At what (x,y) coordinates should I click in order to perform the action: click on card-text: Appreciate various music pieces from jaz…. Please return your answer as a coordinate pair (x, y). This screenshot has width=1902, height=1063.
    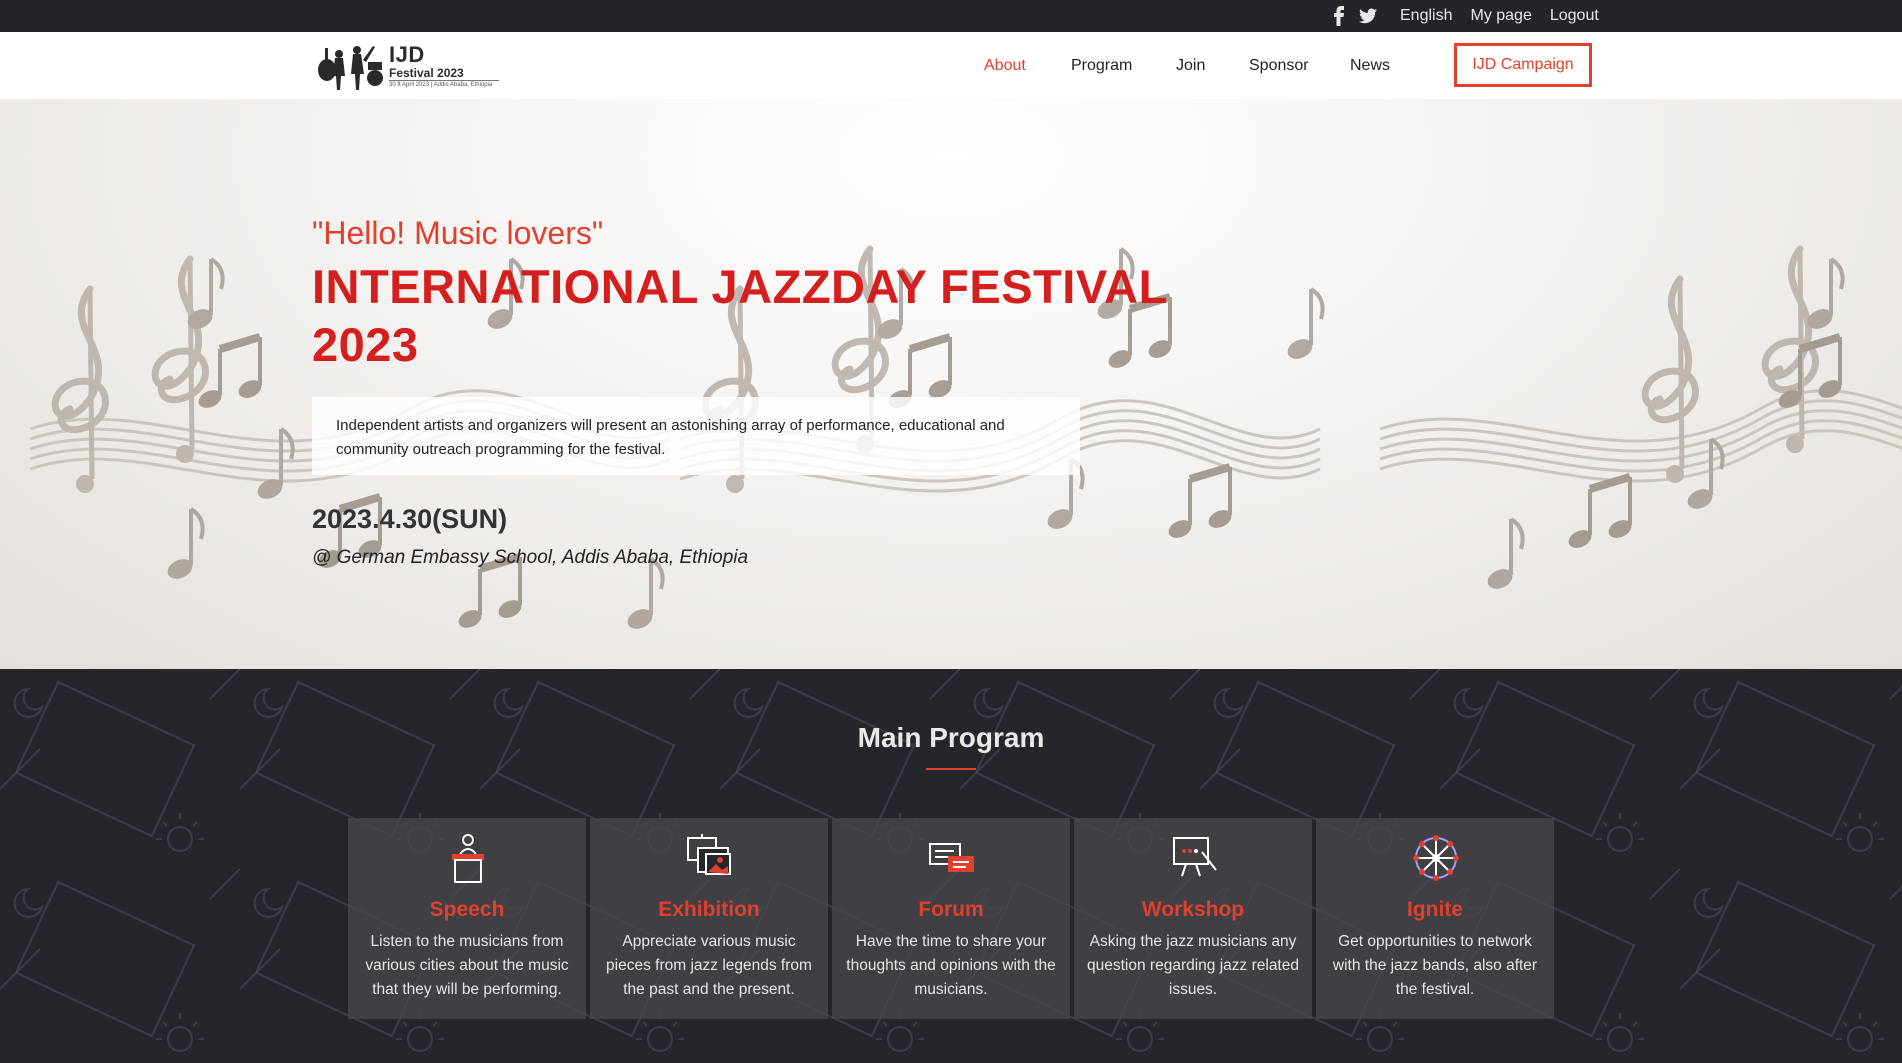
    Looking at the image, I should click on (709, 965).